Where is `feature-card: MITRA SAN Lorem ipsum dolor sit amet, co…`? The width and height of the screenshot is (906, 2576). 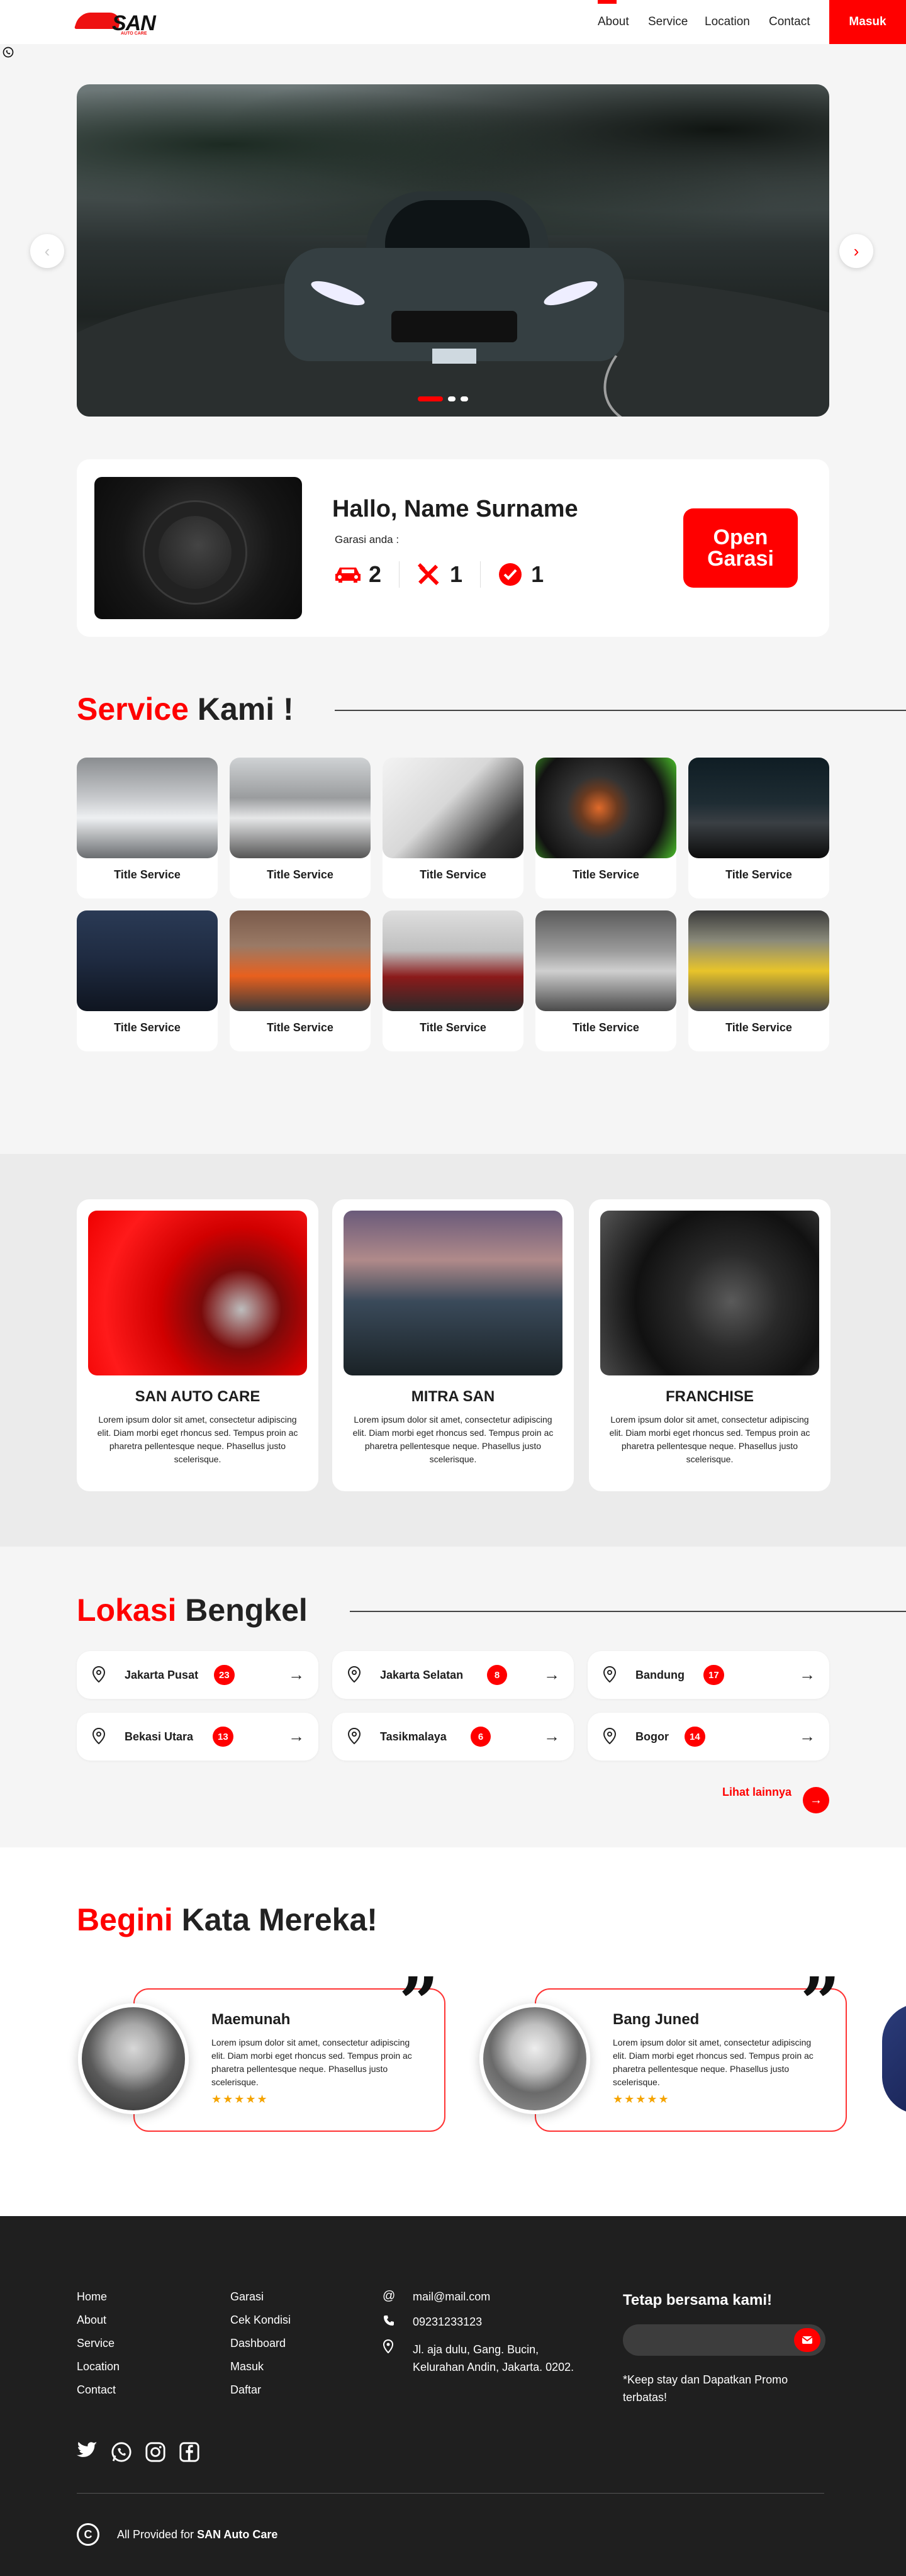
feature-card: MITRA SAN Lorem ipsum dolor sit amet, co… is located at coordinates (453, 1345).